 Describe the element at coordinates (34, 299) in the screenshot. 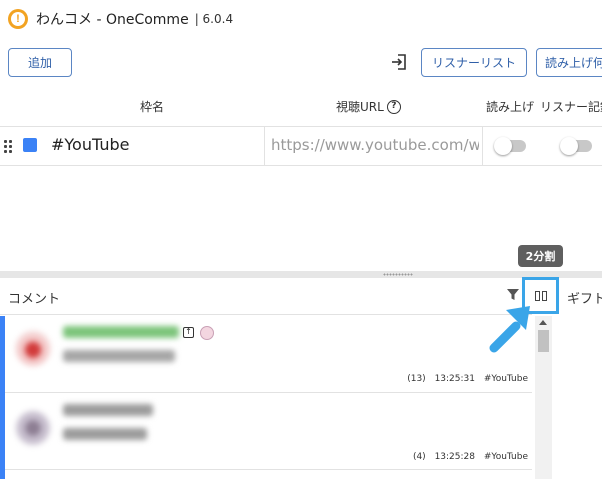

I see `comment-panel-title: コメント` at that location.